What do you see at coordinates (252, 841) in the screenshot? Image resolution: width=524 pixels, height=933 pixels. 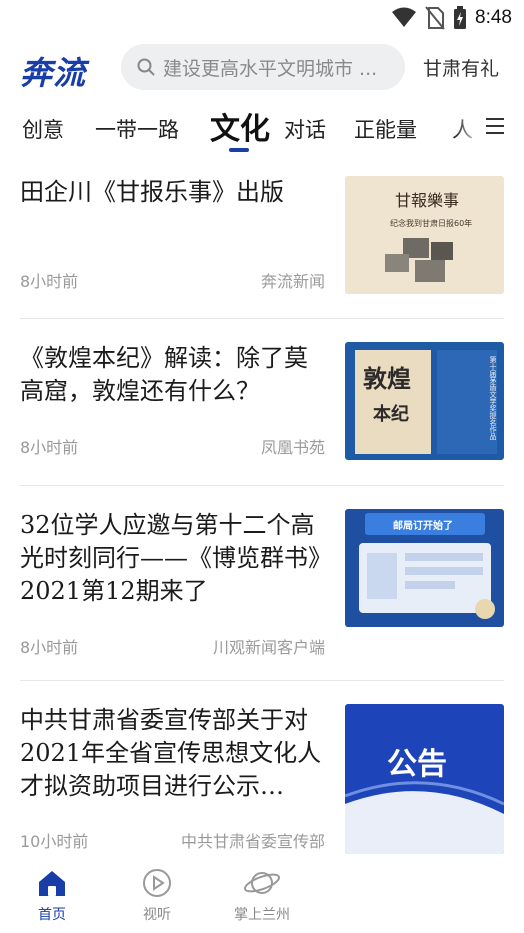 I see `news-source: 中共甘肃省委宣传部` at bounding box center [252, 841].